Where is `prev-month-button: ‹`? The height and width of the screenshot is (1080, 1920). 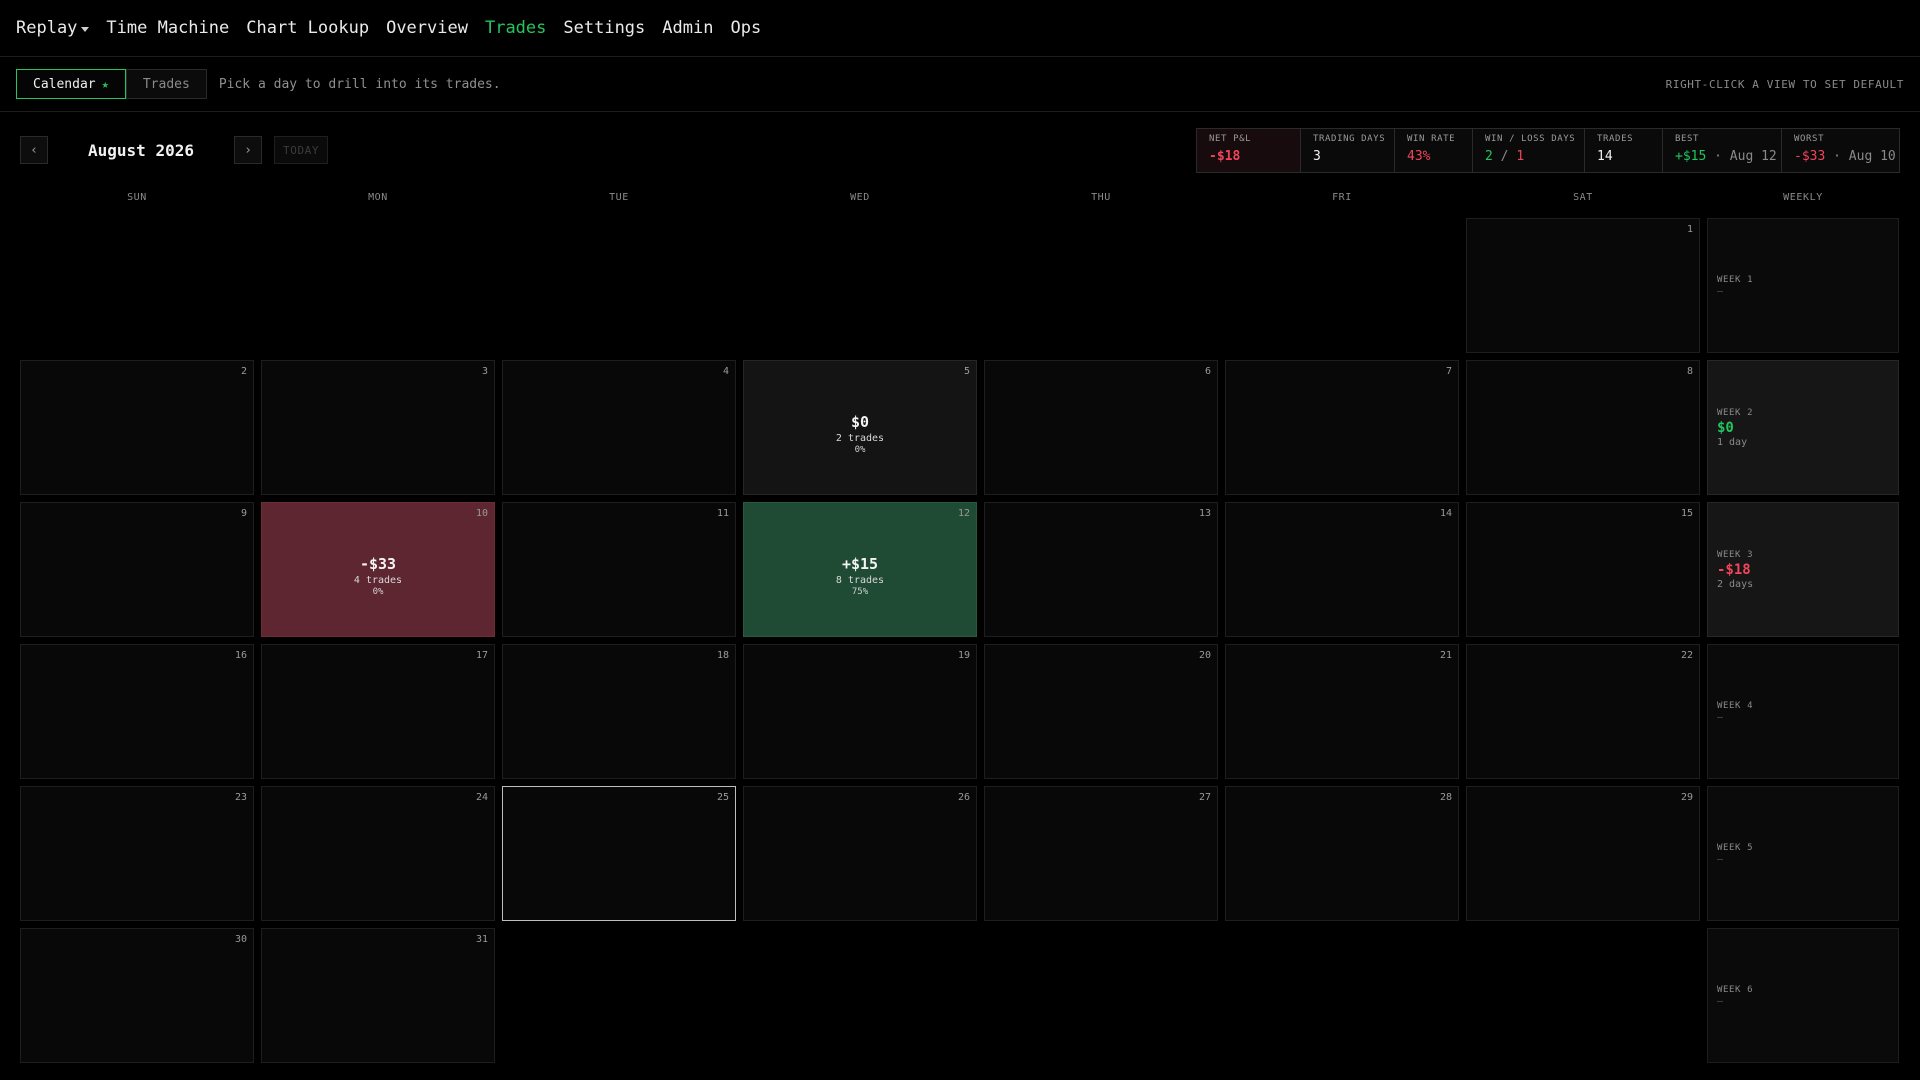
prev-month-button: ‹ is located at coordinates (34, 150).